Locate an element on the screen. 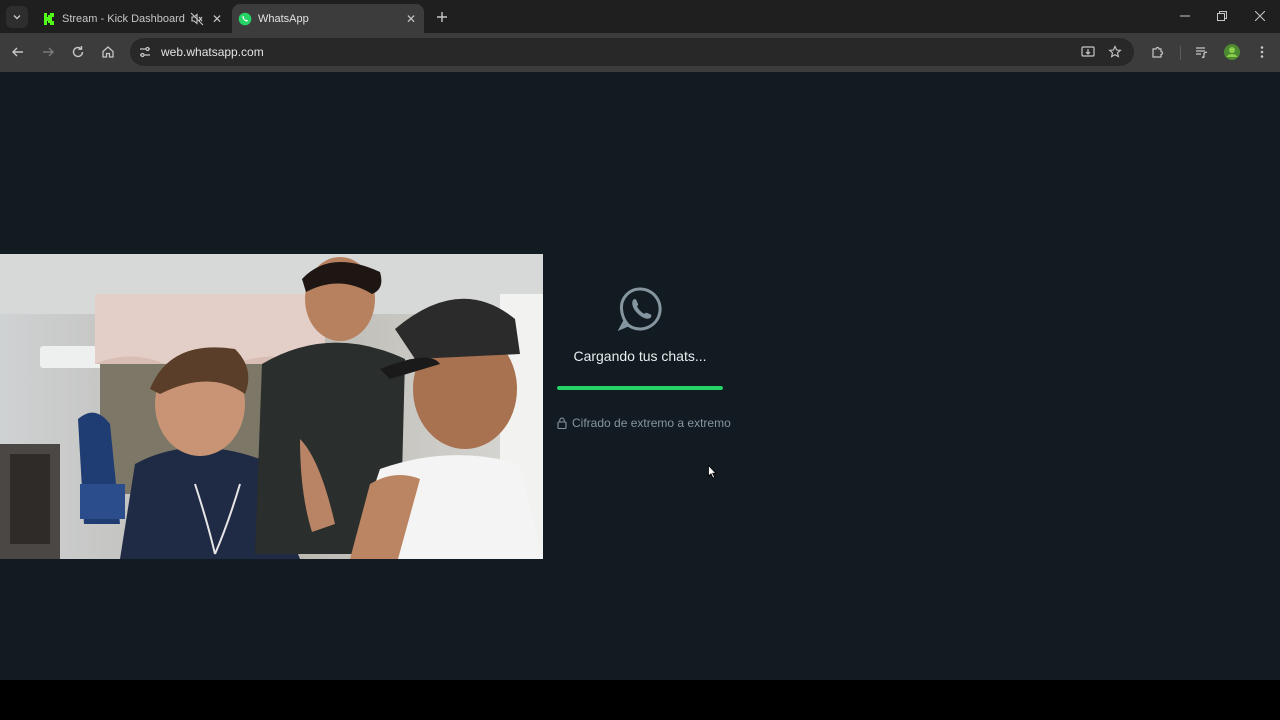 The image size is (1280, 720). tab-search-button is located at coordinates (17, 17).